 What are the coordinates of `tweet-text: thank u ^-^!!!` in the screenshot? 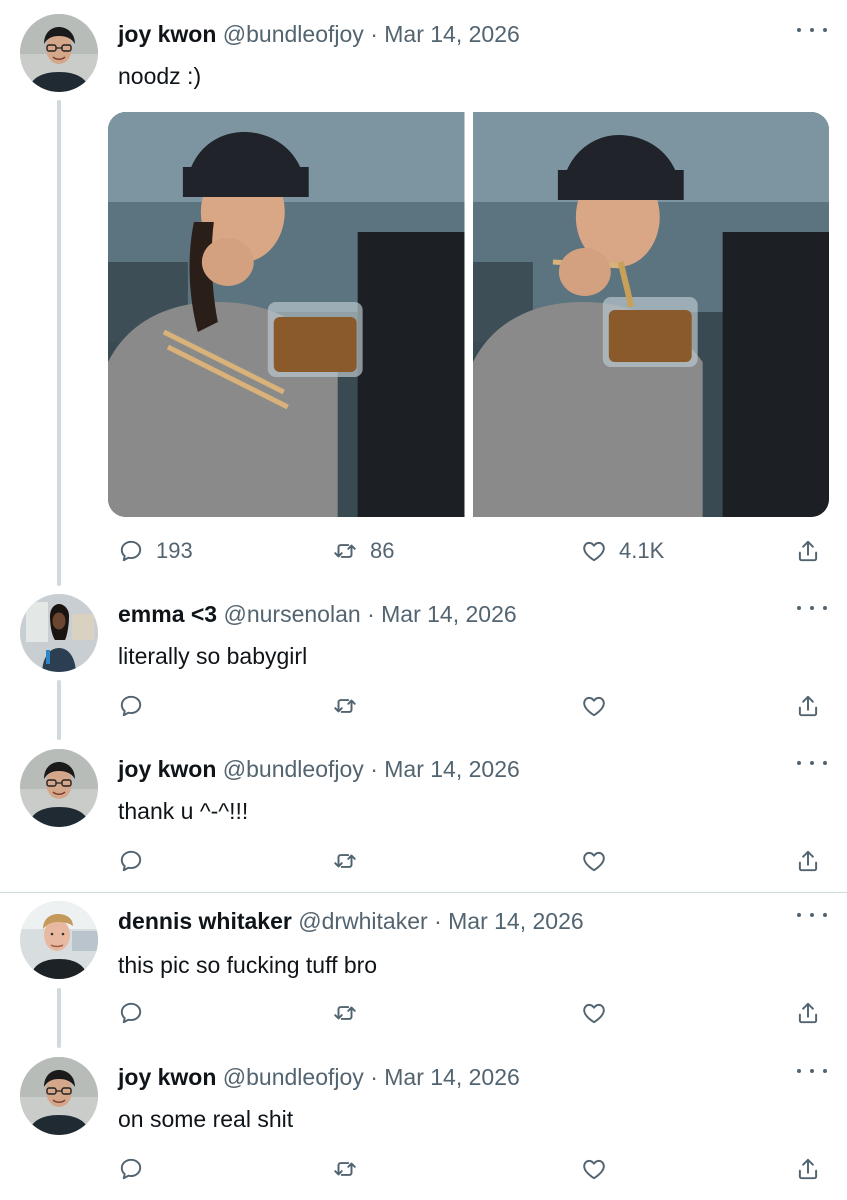 It's located at (183, 811).